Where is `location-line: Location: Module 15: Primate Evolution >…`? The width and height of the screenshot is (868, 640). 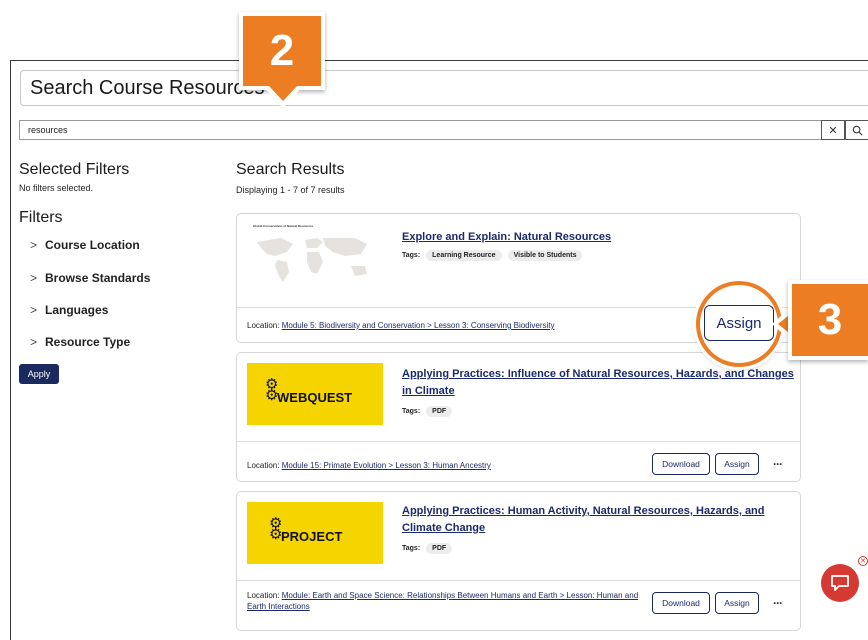 location-line: Location: Module 15: Primate Evolution >… is located at coordinates (369, 465).